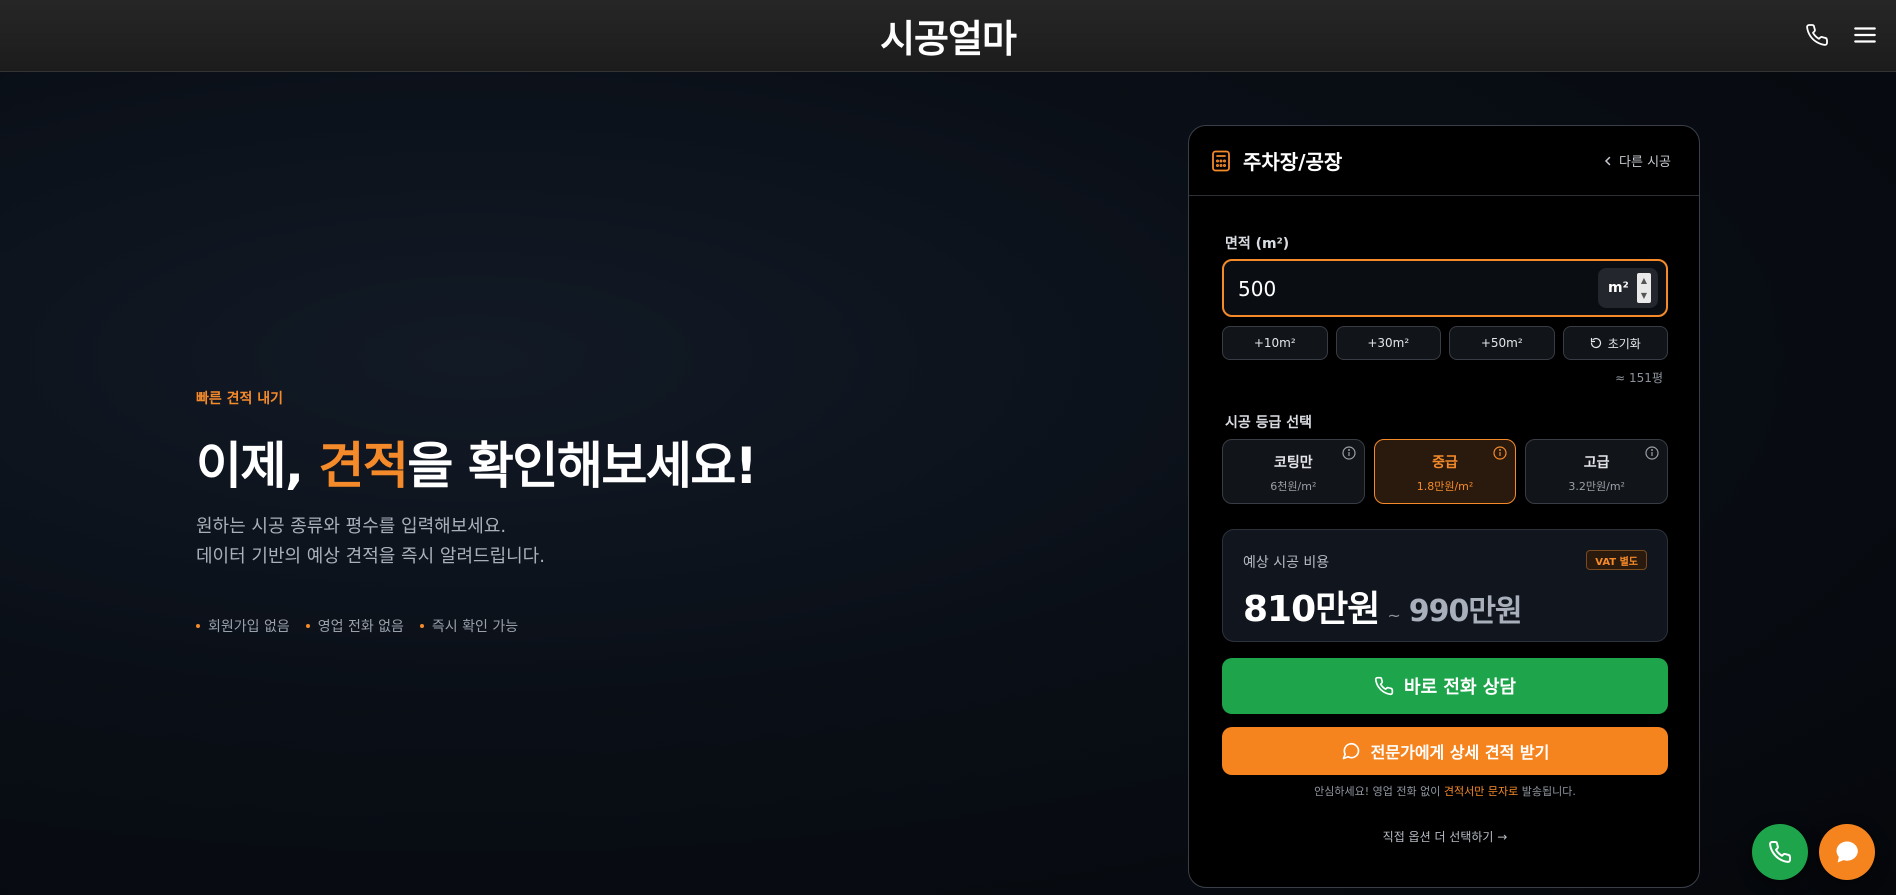  What do you see at coordinates (351, 526) in the screenshot?
I see `desc-line-1: 원하는 시공 종류와 평수를 입력해보세요.` at bounding box center [351, 526].